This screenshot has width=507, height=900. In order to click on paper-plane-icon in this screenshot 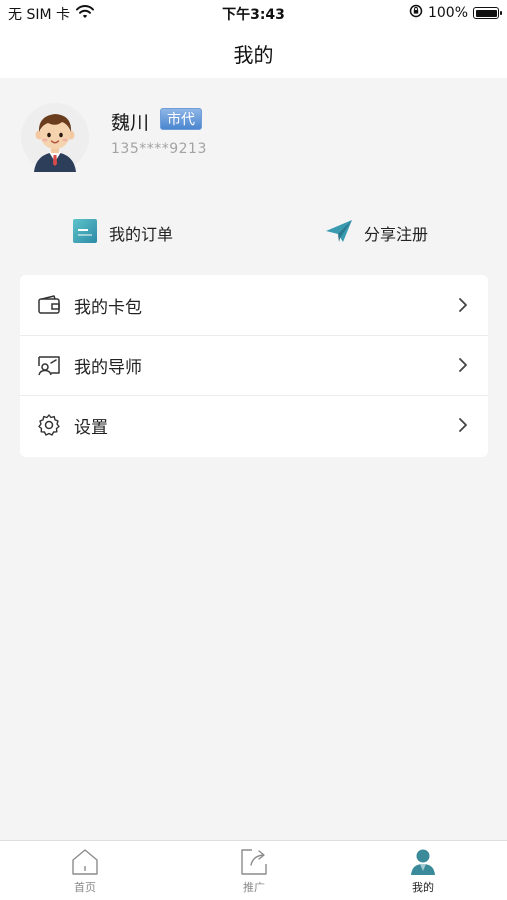, I will do `click(339, 233)`.